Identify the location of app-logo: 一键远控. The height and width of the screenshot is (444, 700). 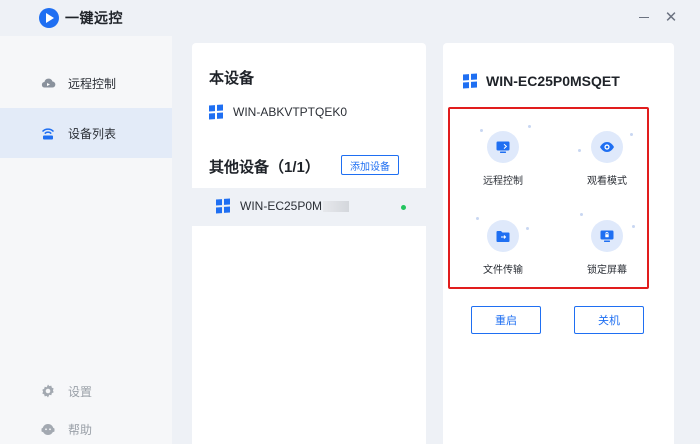
(81, 18).